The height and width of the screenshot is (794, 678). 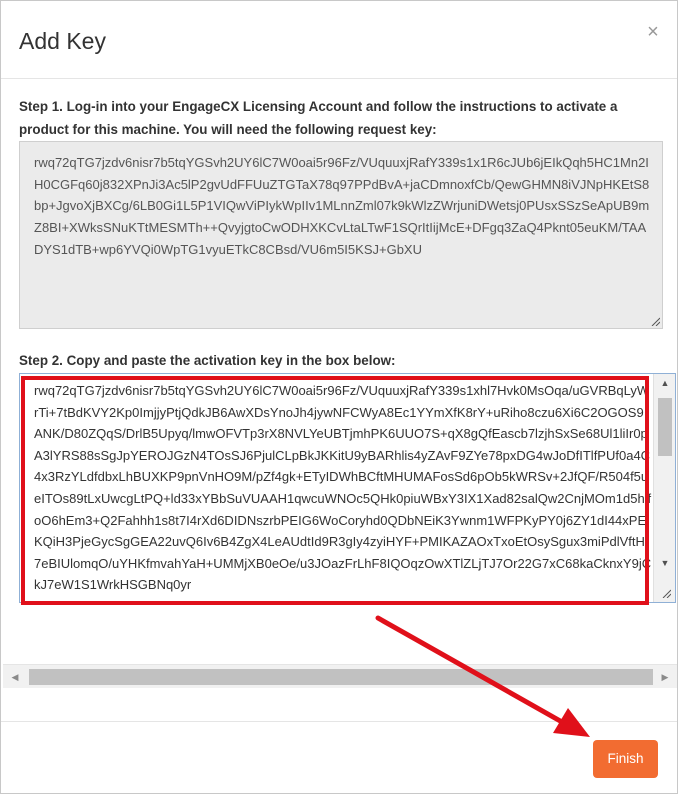 I want to click on scroll-right-icon: ▶, so click(x=665, y=677).